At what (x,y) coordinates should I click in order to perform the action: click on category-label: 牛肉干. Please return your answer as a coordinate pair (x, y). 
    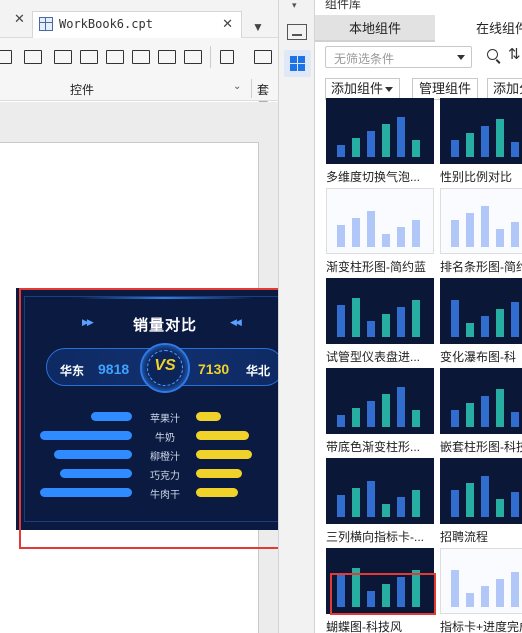
    Looking at the image, I should click on (165, 495).